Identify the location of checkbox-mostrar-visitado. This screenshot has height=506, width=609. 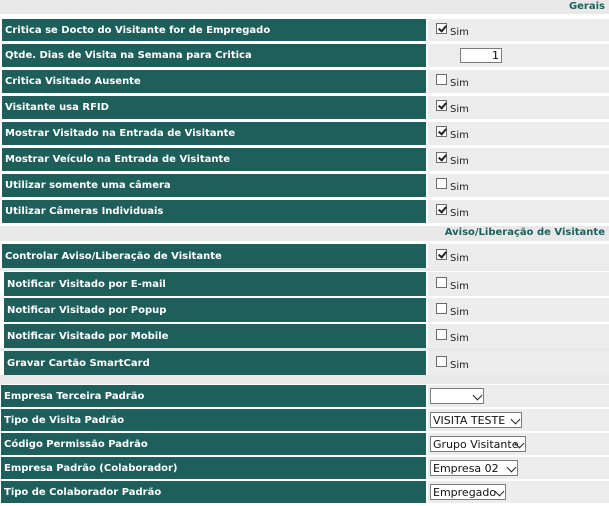
(441, 131).